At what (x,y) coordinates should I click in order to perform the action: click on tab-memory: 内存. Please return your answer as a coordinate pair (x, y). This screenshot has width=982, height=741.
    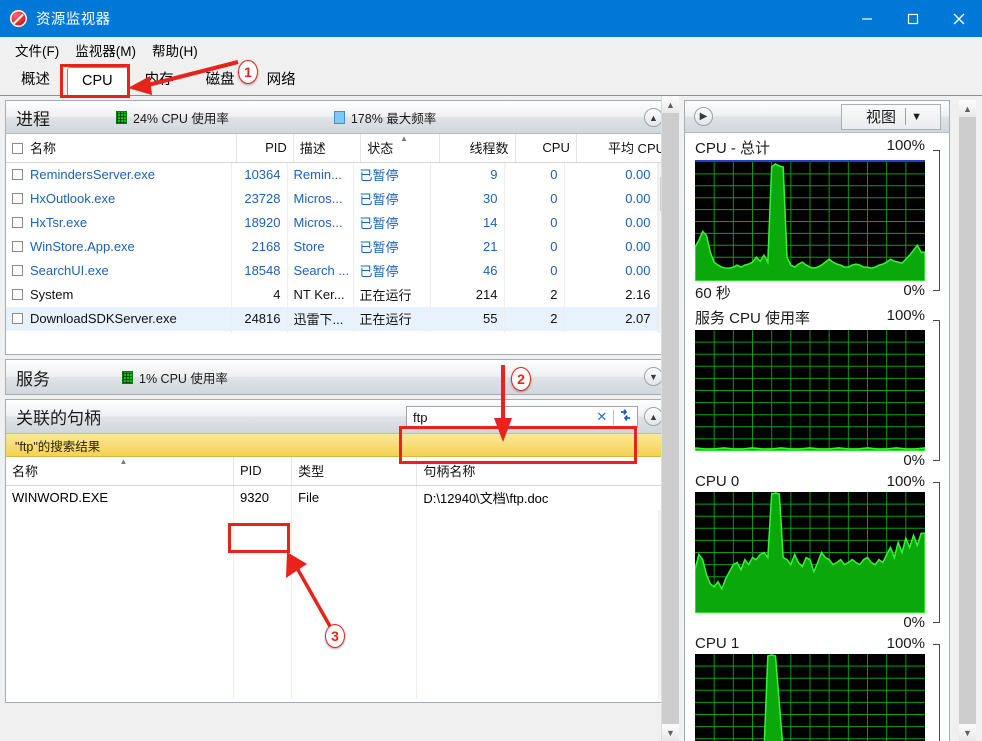
    Looking at the image, I should click on (159, 79).